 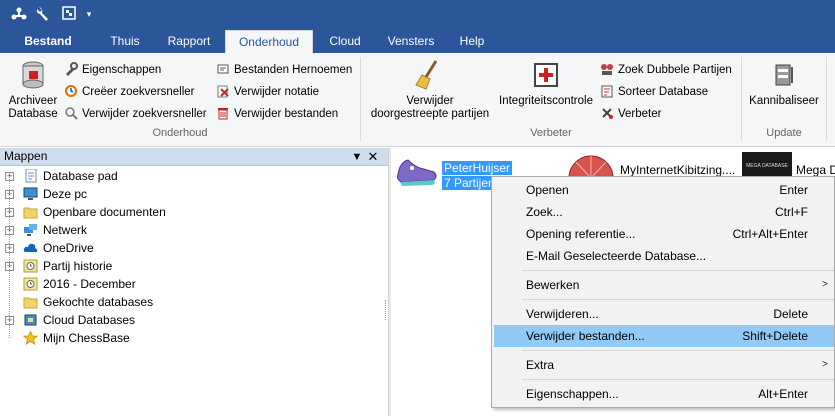 What do you see at coordinates (793, 190) in the screenshot?
I see `menu-shortcut: Enter` at bounding box center [793, 190].